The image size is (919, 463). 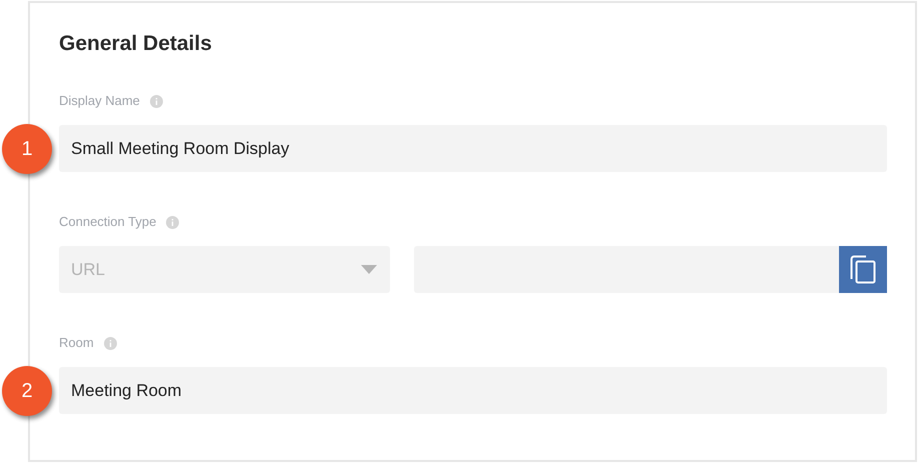 I want to click on callout-badge: 1, so click(x=27, y=149).